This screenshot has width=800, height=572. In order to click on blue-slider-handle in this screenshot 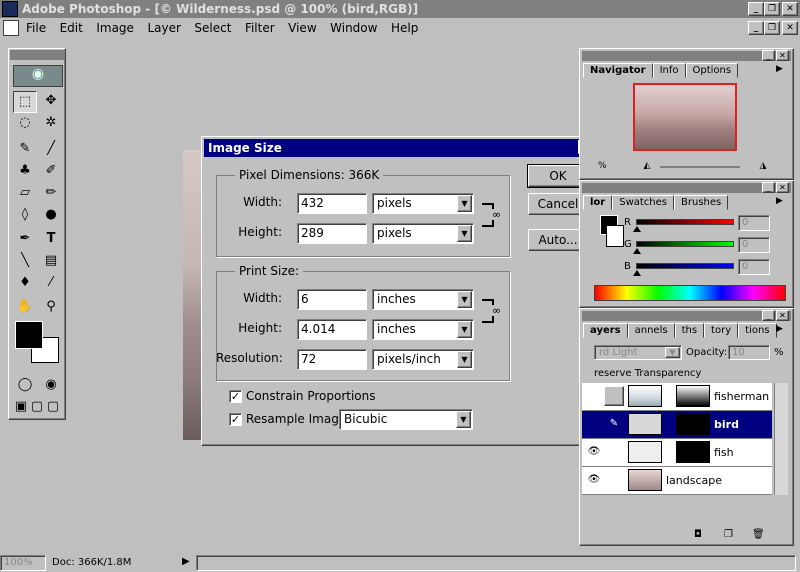, I will do `click(637, 273)`.